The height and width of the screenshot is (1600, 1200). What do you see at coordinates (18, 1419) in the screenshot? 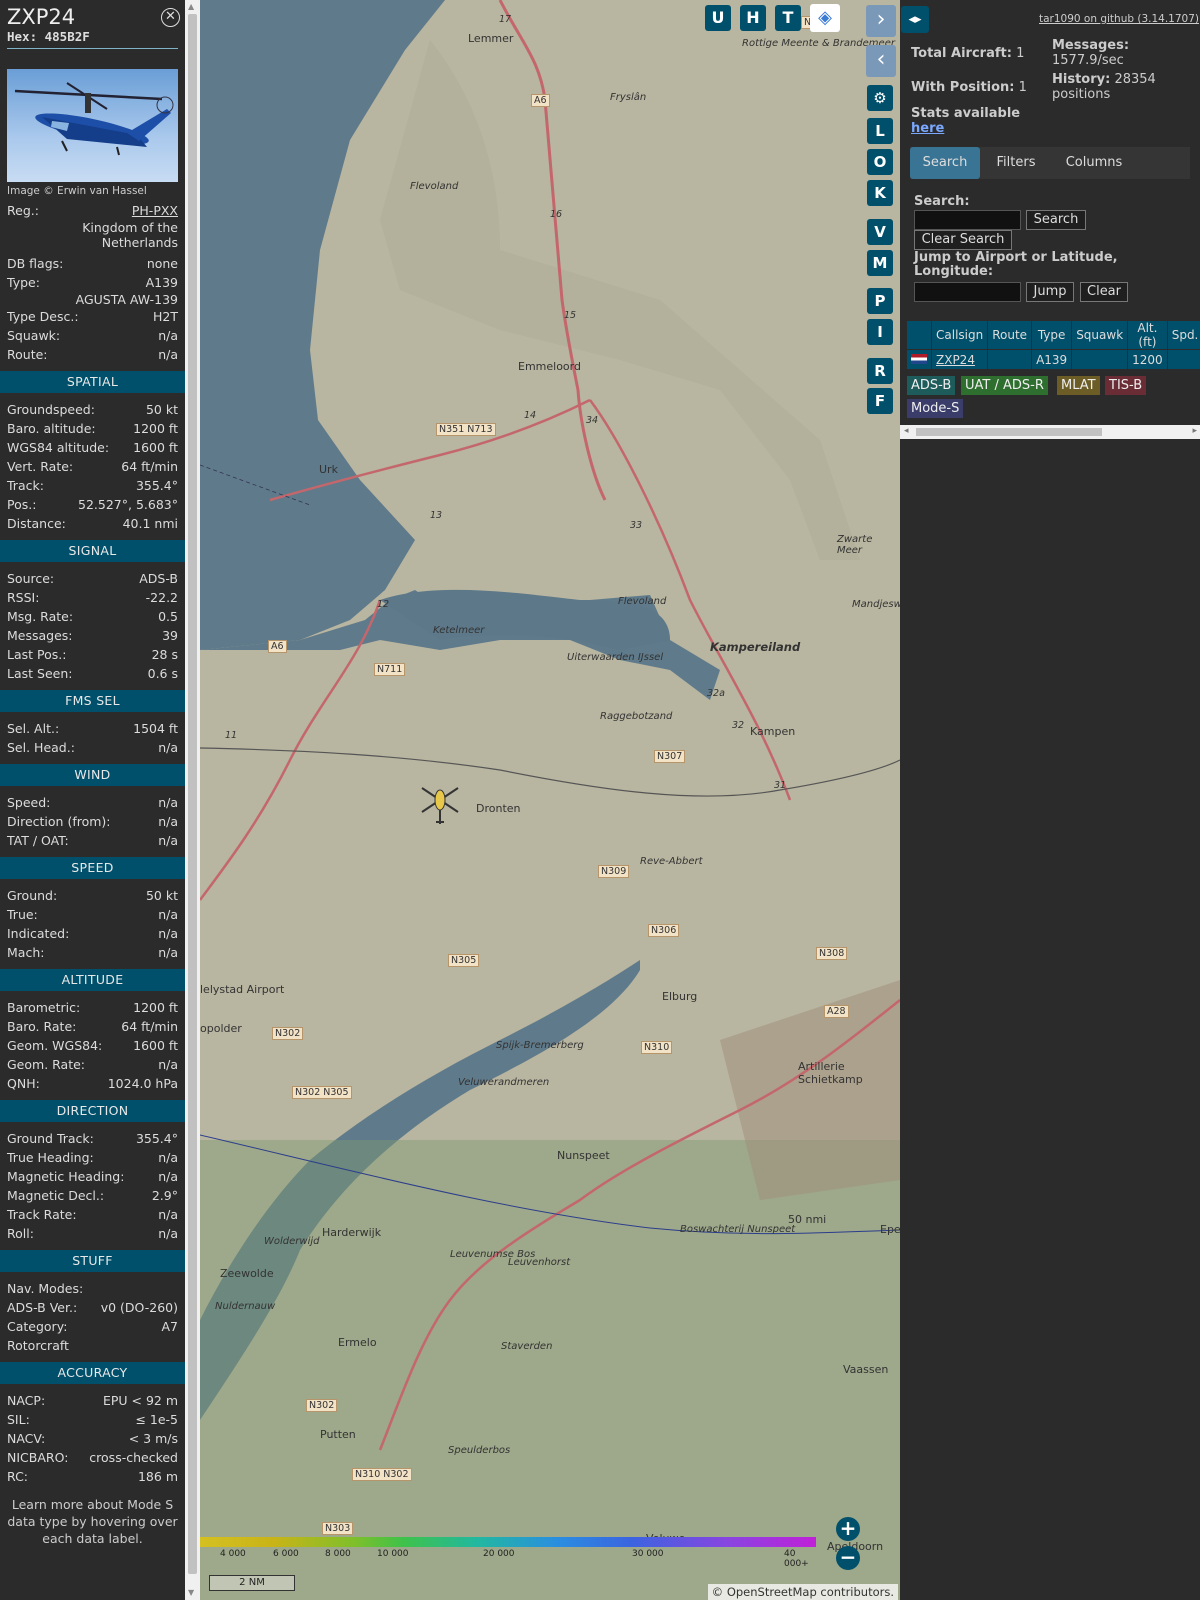
I see `detail-label: SIL:` at bounding box center [18, 1419].